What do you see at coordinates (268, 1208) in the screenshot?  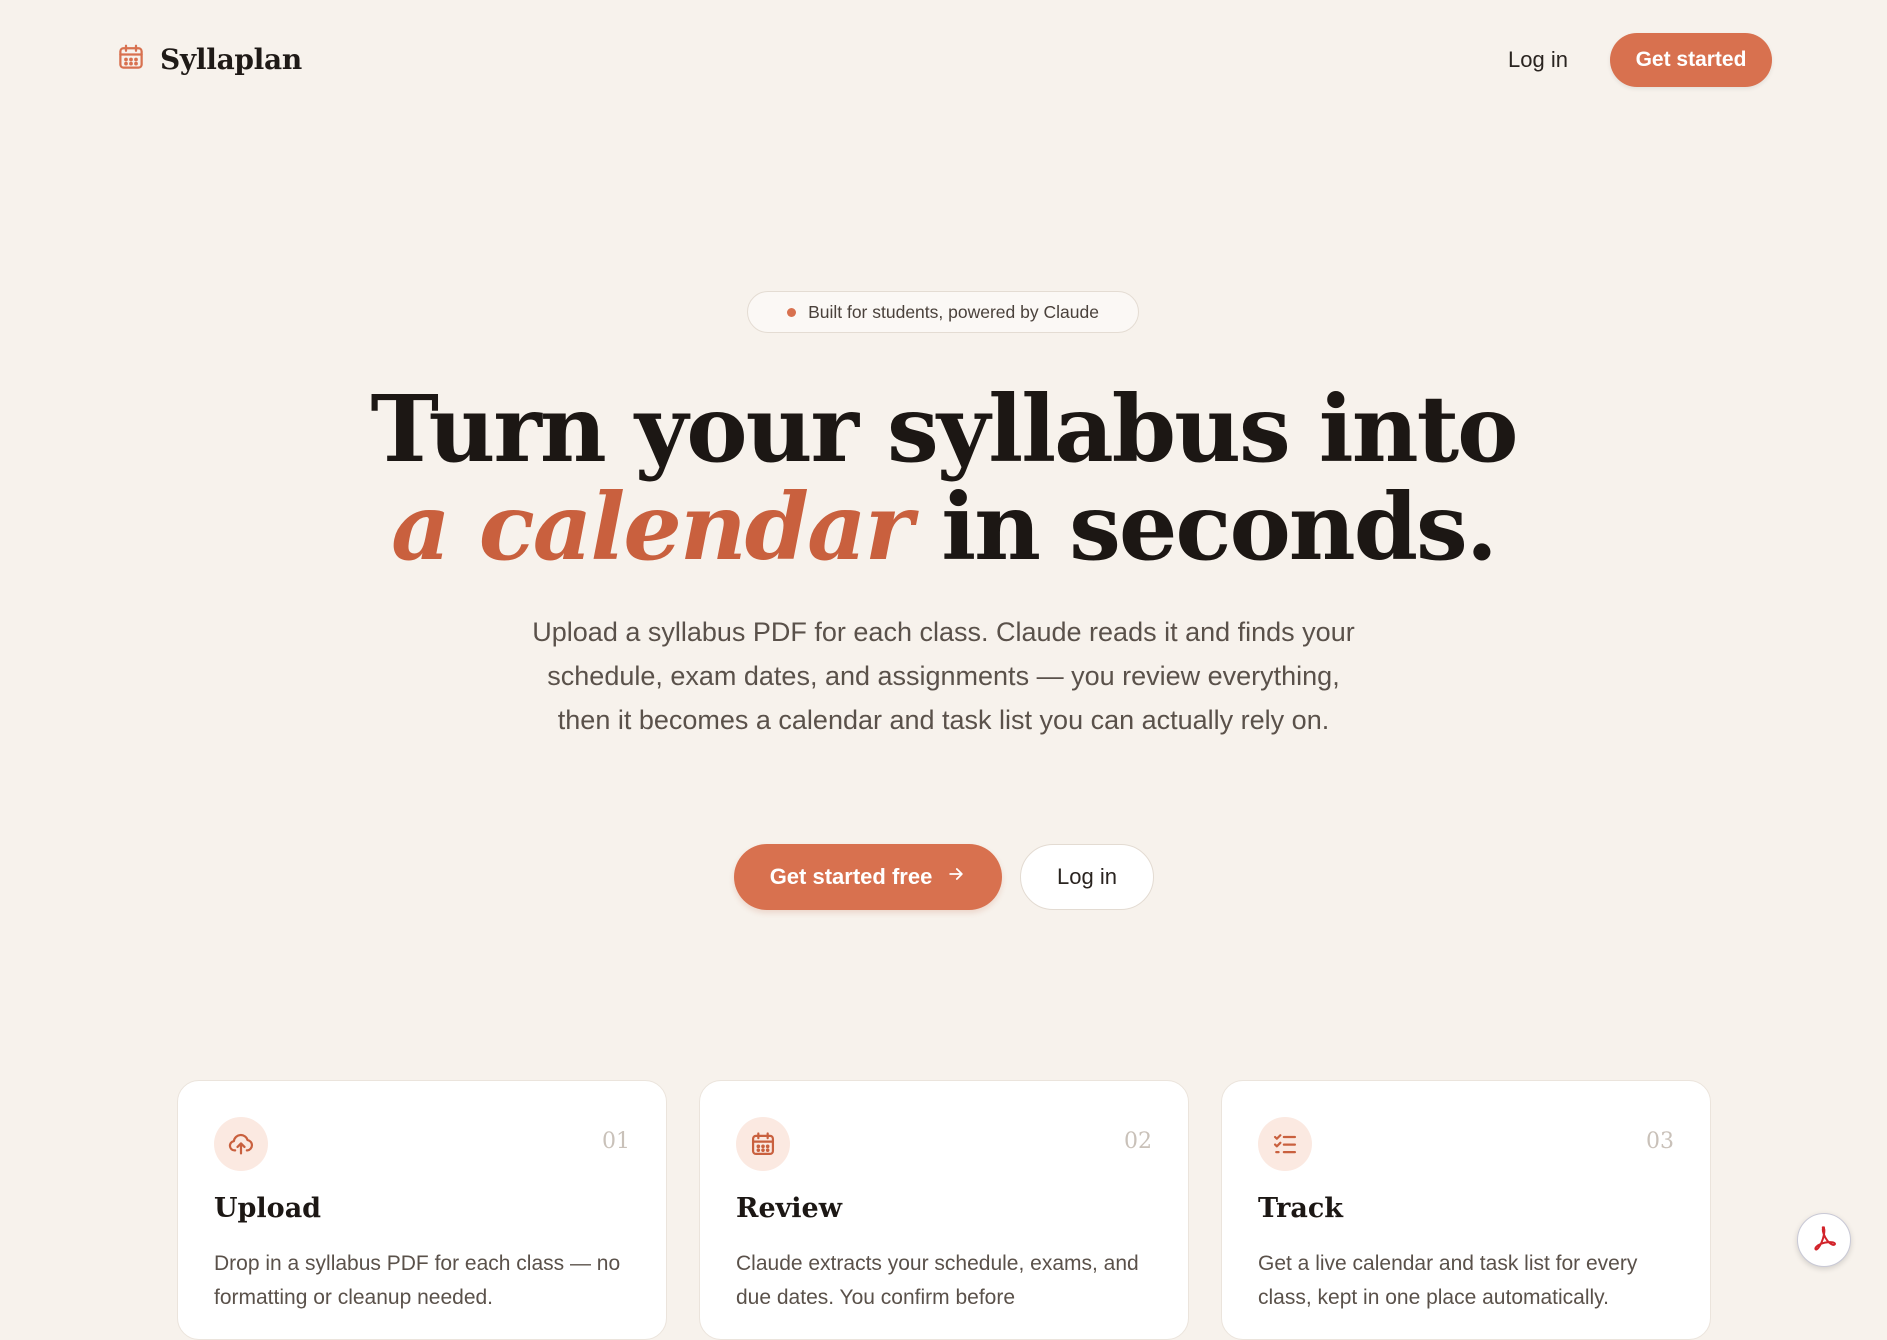 I see `card-title: Upload` at bounding box center [268, 1208].